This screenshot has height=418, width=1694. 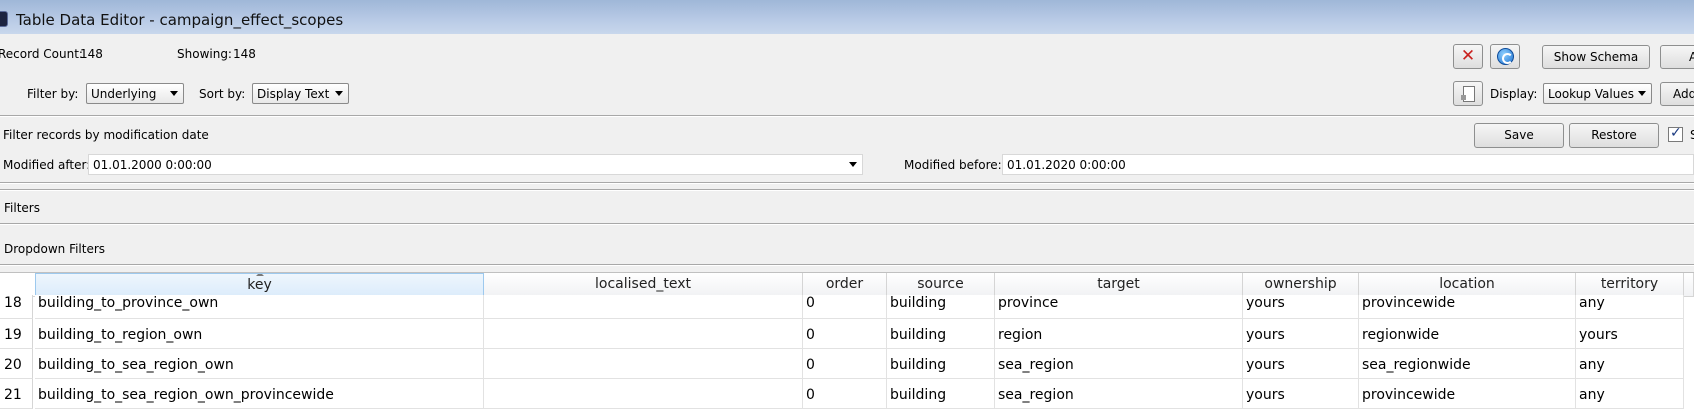 I want to click on grid-corner, so click(x=18, y=285).